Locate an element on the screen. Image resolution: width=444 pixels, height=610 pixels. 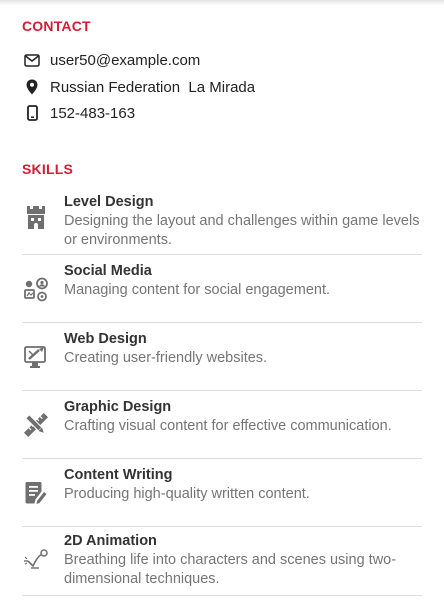
web-design-icon is located at coordinates (36, 357).